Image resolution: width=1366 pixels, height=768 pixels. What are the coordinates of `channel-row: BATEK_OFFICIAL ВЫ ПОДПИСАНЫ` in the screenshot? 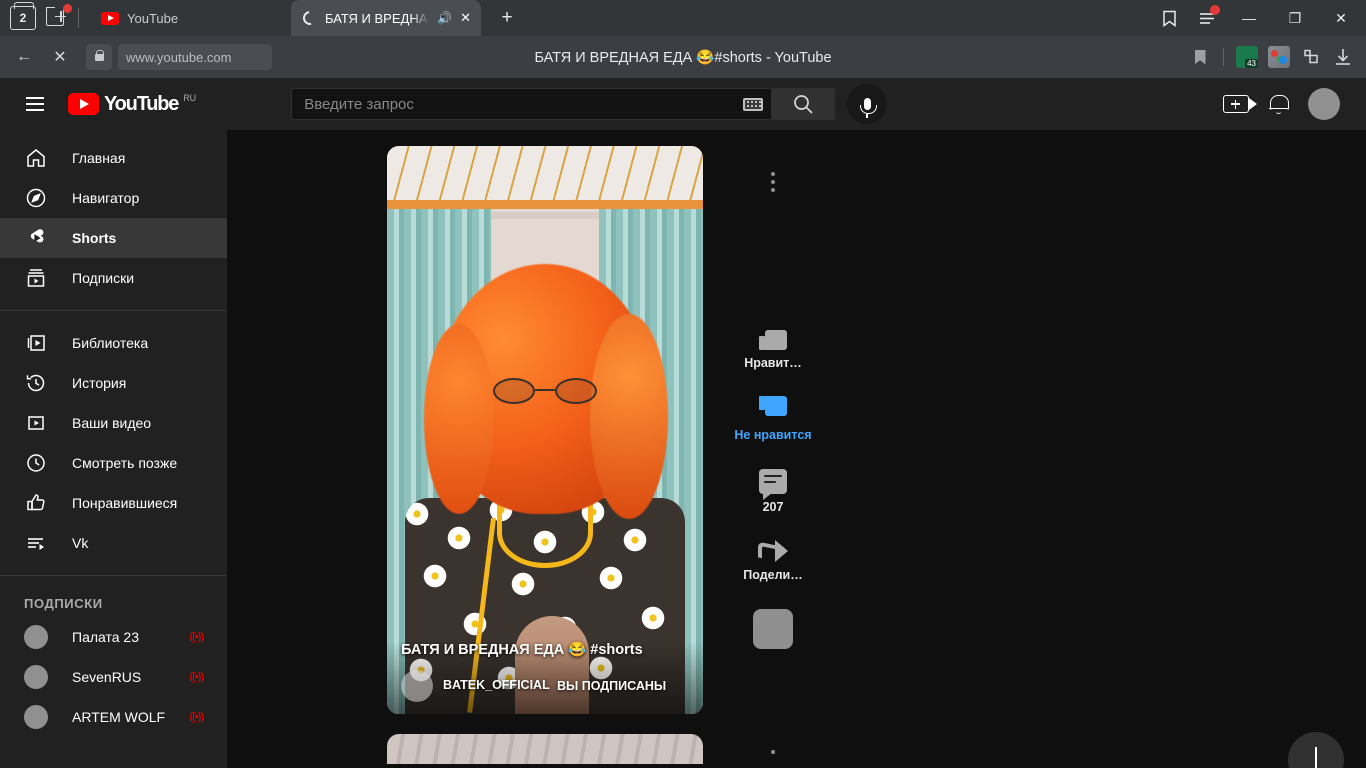 It's located at (545, 686).